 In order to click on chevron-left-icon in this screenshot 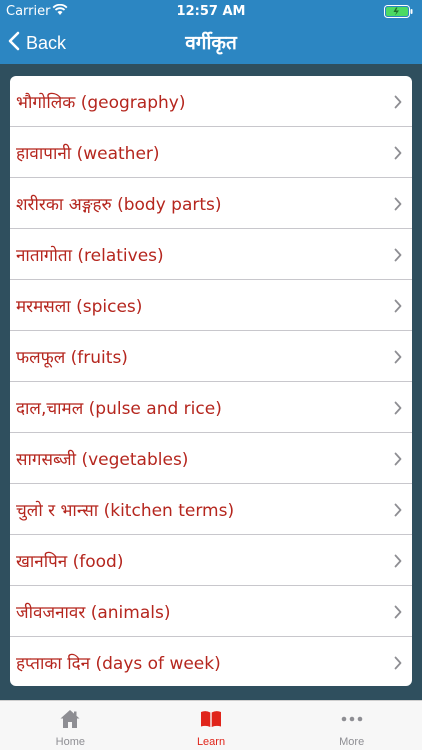, I will do `click(14, 43)`.